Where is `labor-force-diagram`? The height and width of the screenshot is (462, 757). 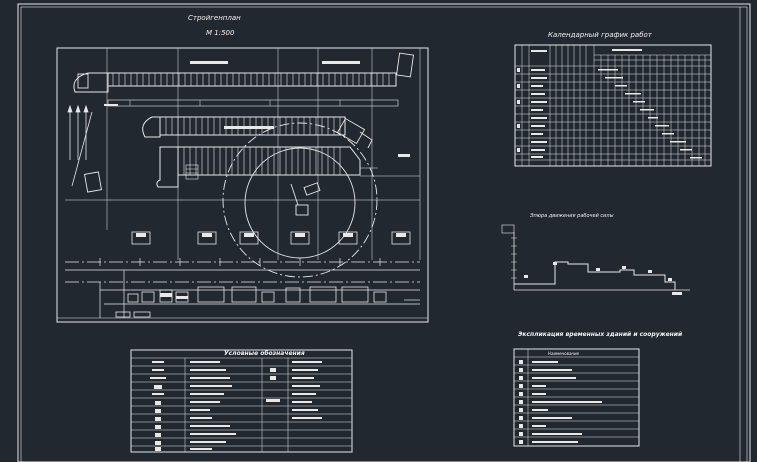
labor-force-diagram is located at coordinates (595, 259).